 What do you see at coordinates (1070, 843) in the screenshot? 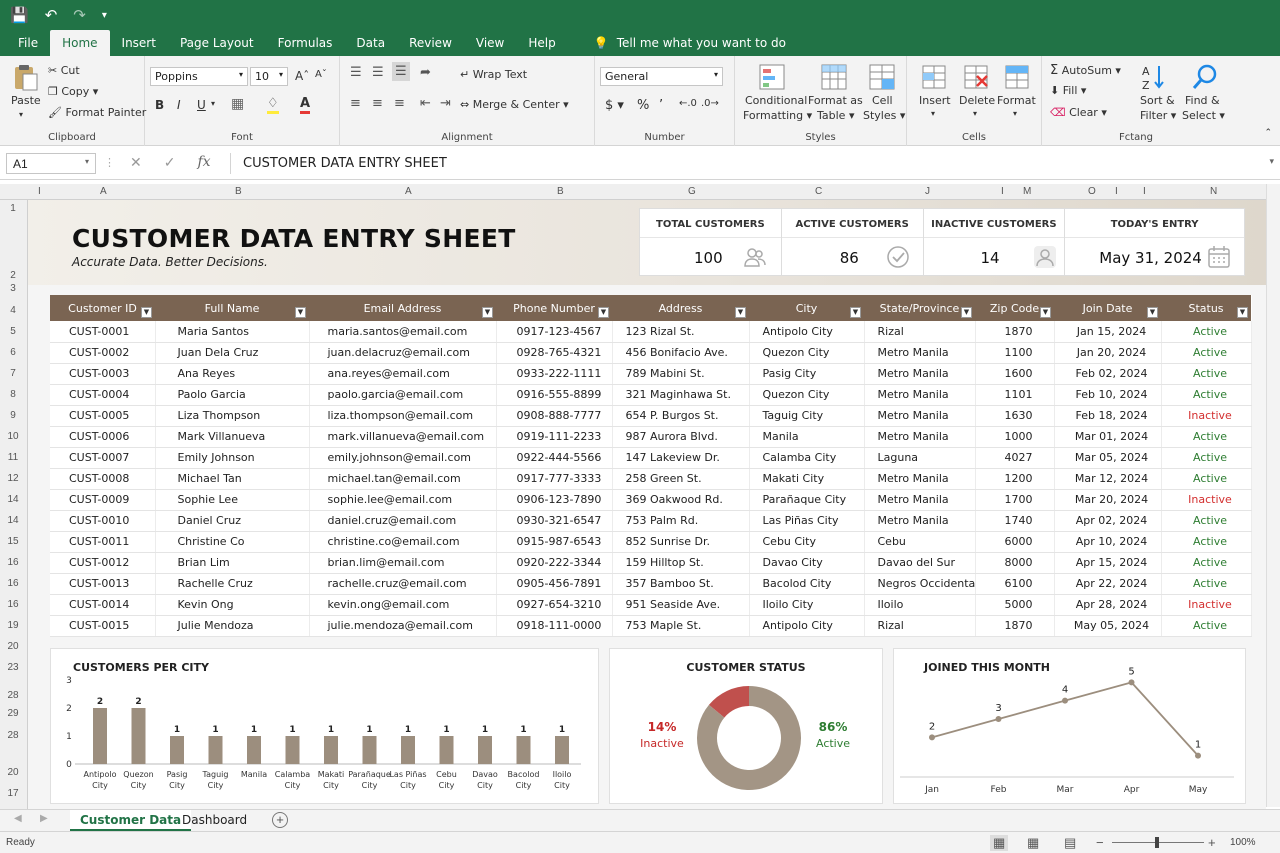
I see `page-break-view-icon: ▤` at bounding box center [1070, 843].